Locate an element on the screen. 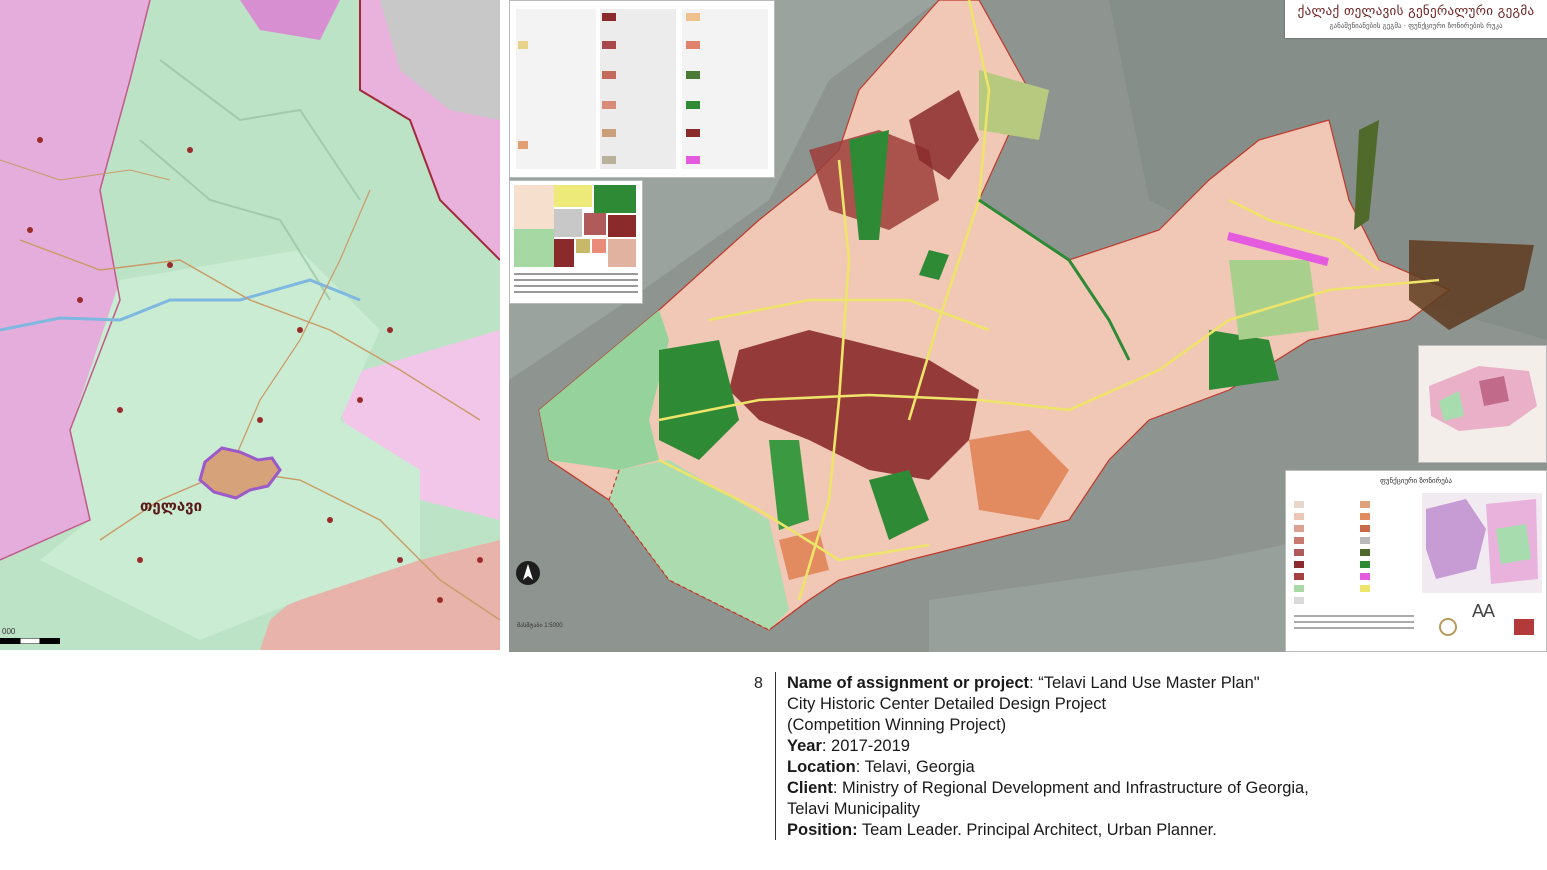 This screenshot has width=1547, height=870. firm-logo: AA is located at coordinates (1483, 611).